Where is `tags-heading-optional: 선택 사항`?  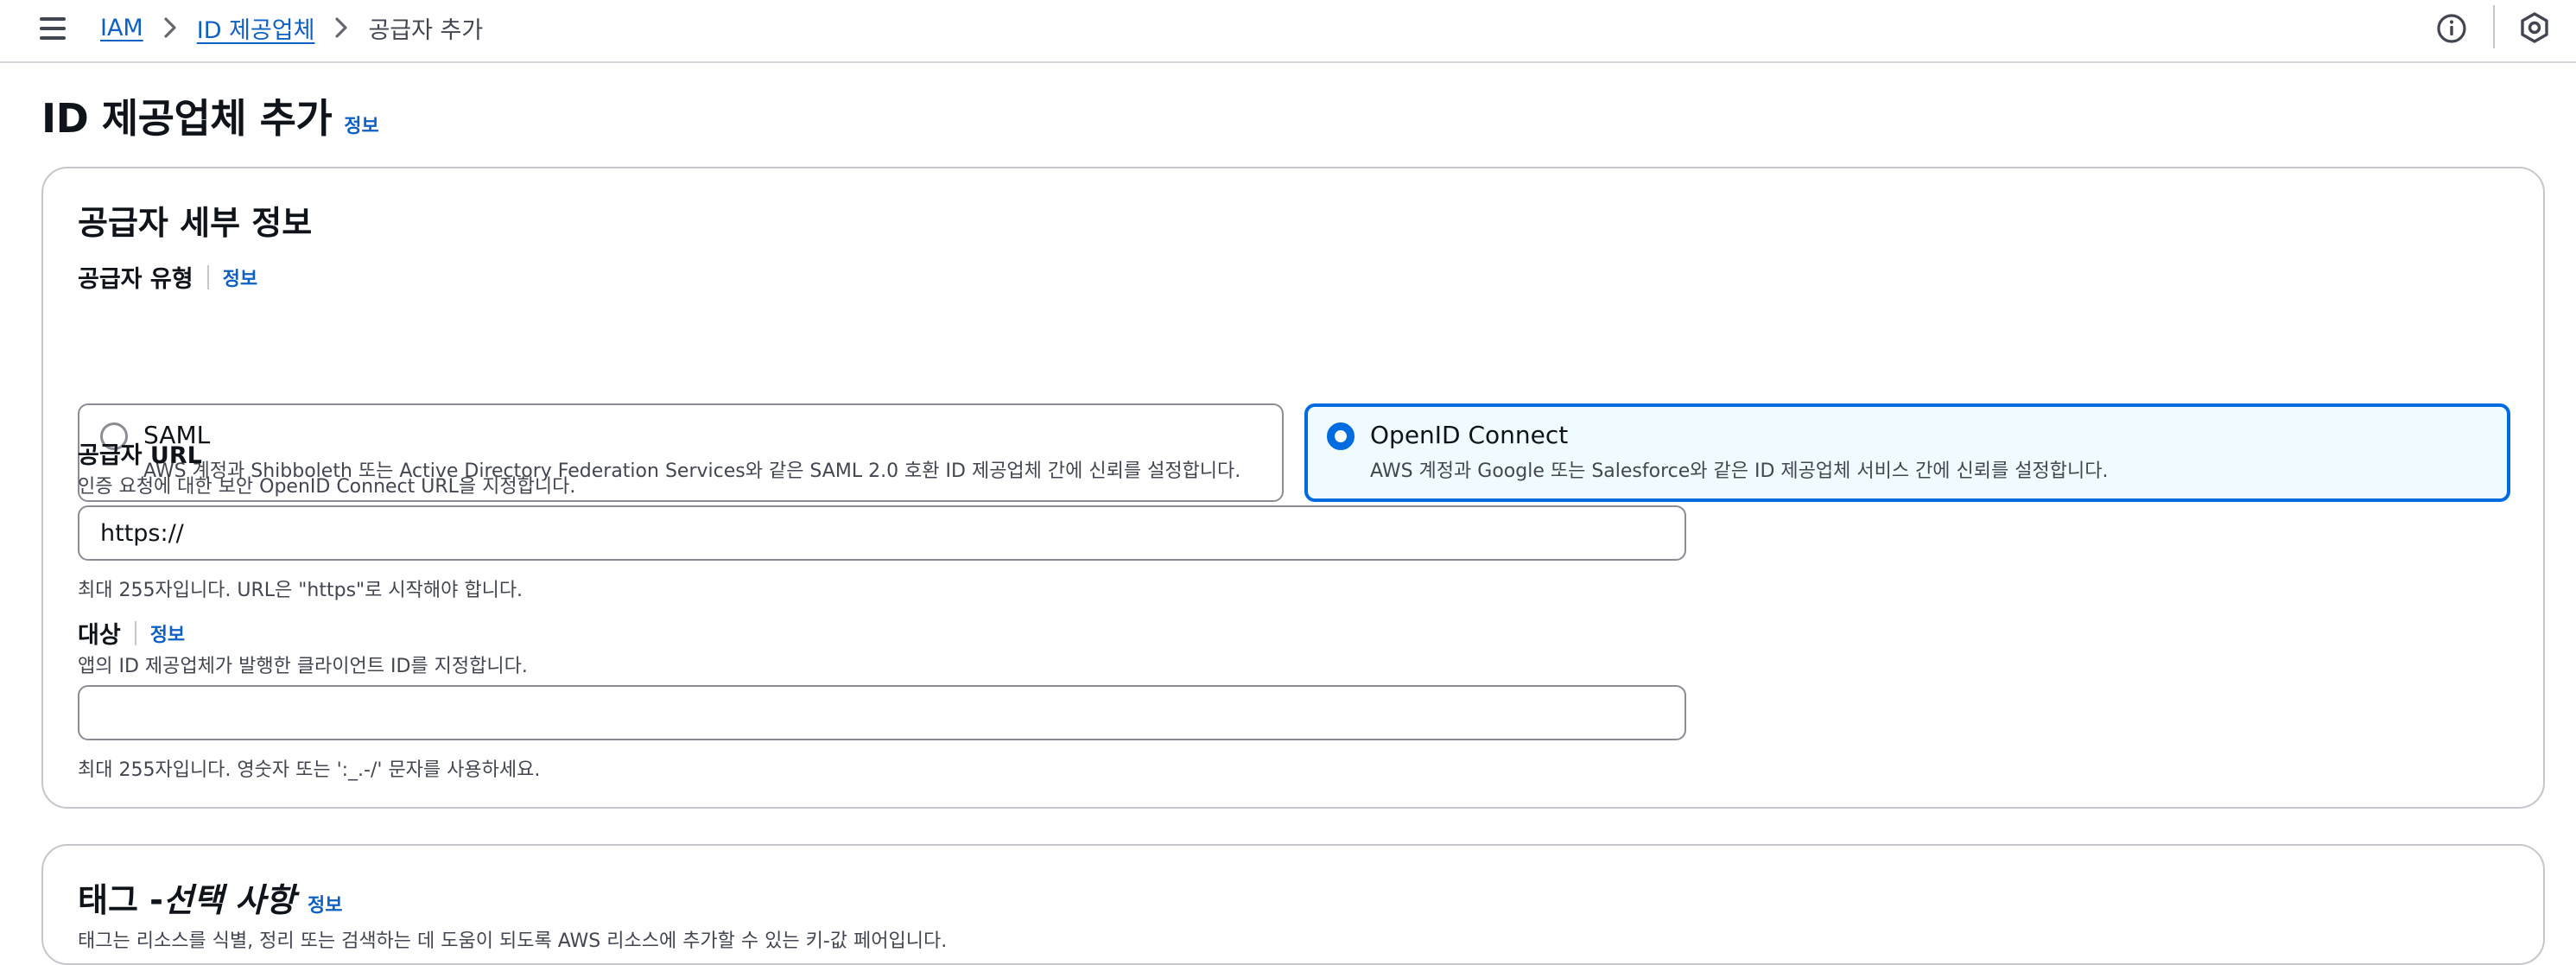 tags-heading-optional: 선택 사항 is located at coordinates (229, 900).